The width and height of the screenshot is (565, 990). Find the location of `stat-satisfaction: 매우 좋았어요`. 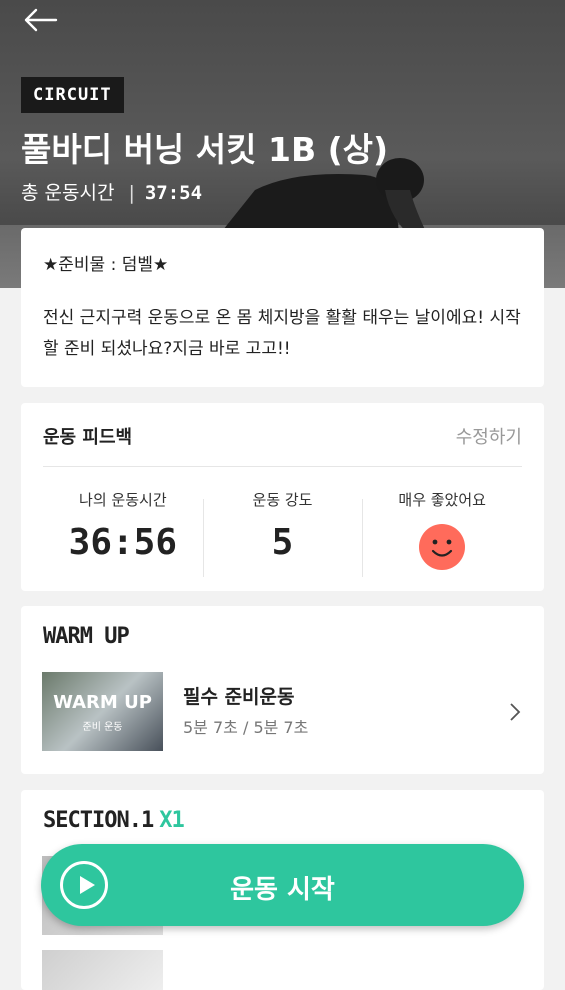

stat-satisfaction: 매우 좋았어요 is located at coordinates (442, 534).